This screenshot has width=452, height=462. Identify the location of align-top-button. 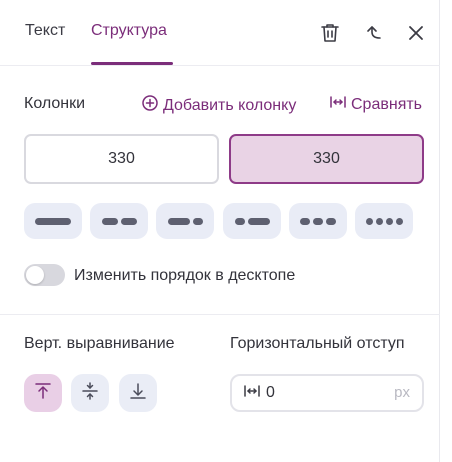
(43, 393).